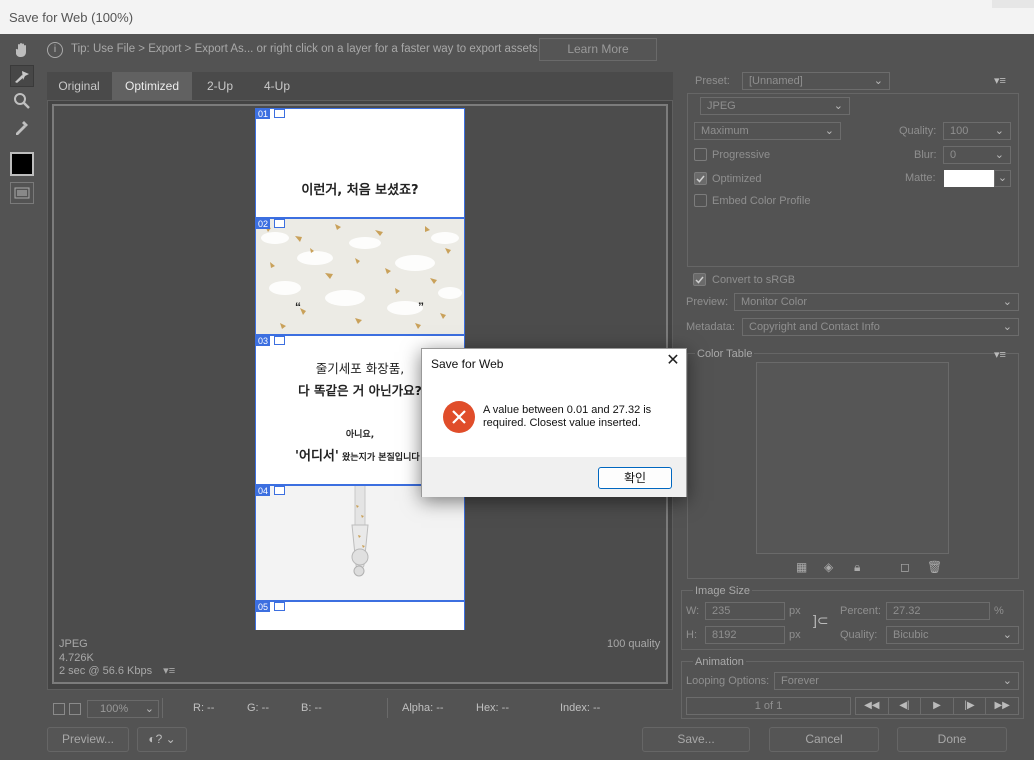 The width and height of the screenshot is (1034, 760). What do you see at coordinates (925, 155) in the screenshot?
I see `blur-label: Blur:` at bounding box center [925, 155].